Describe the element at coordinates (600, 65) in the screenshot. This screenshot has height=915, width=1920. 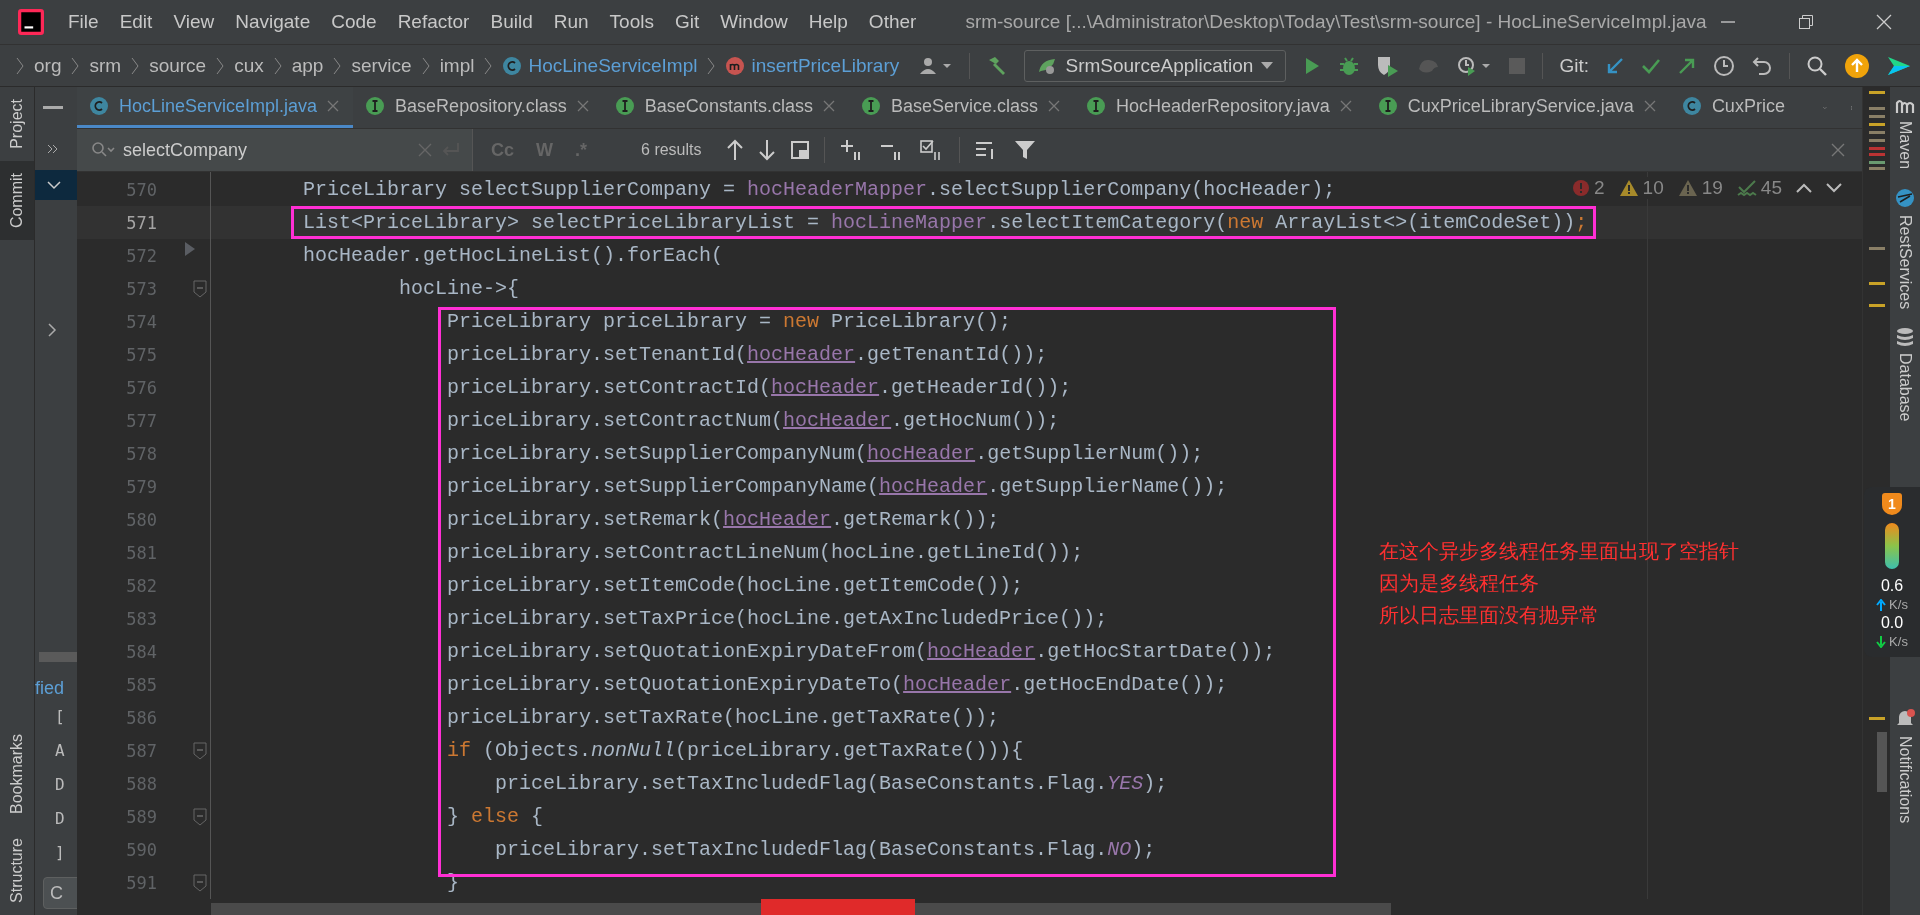
I see `breadcrumb-item: HocLineServiceImpl` at that location.